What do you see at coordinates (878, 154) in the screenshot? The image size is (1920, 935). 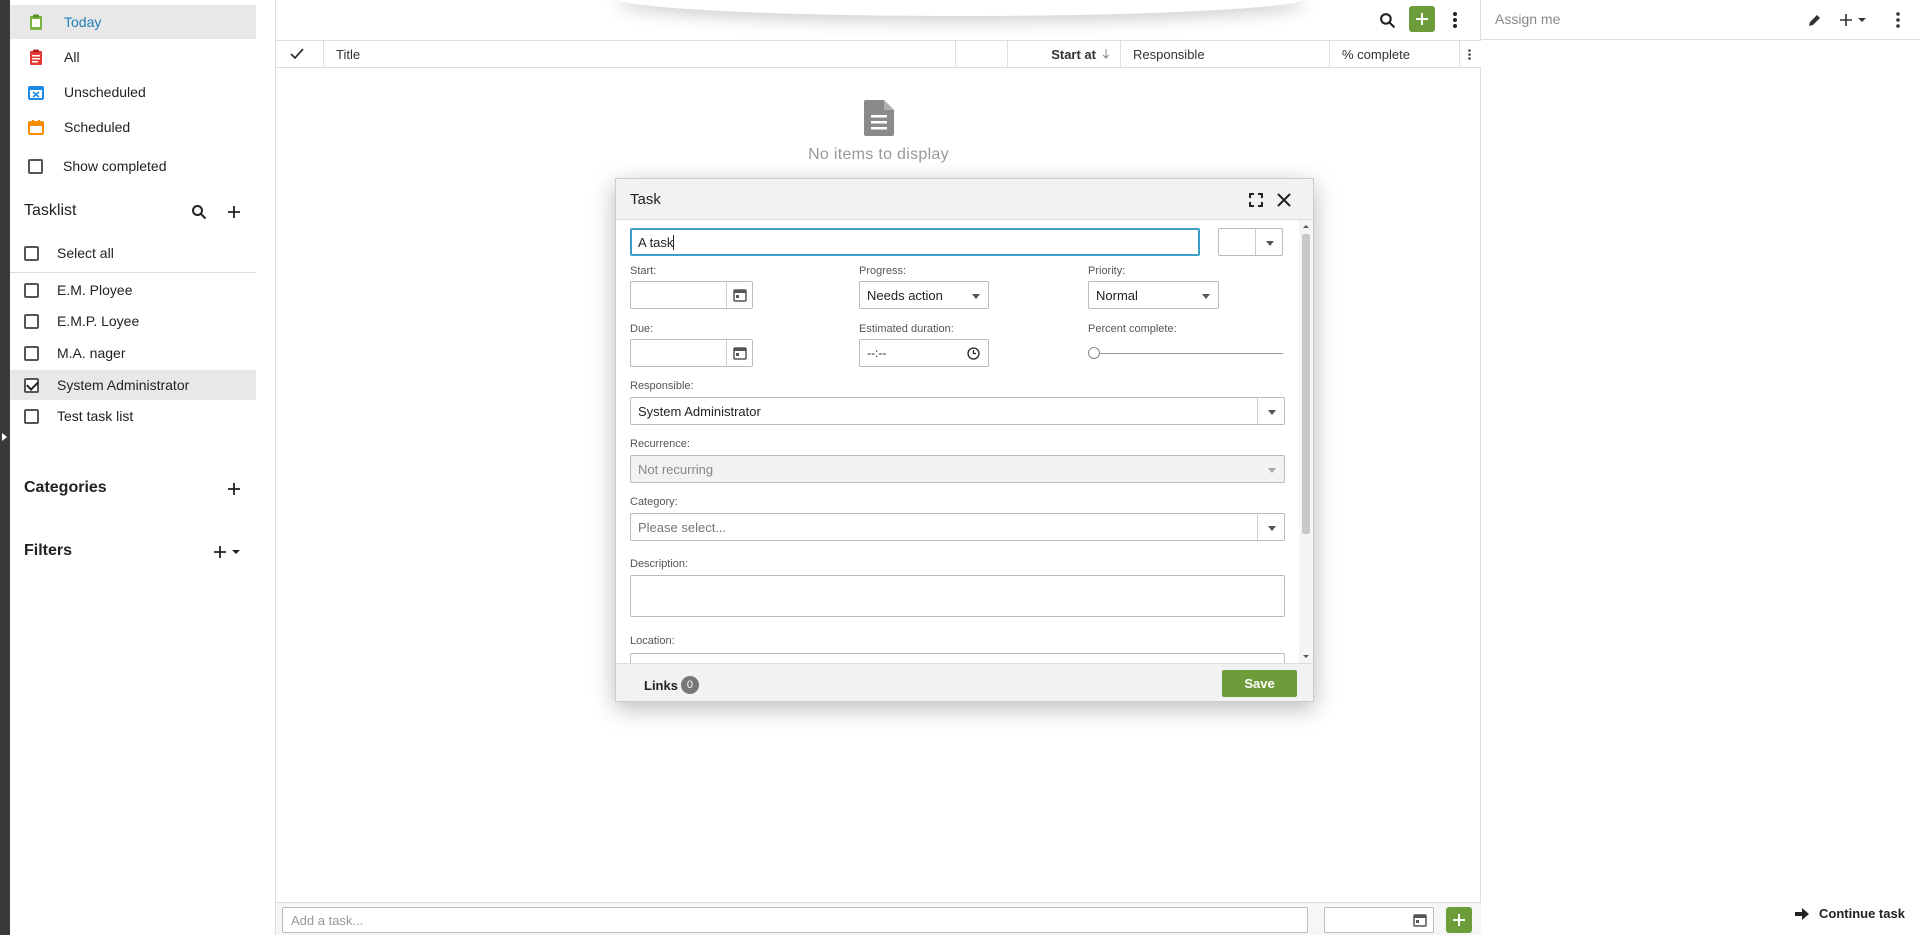 I see `empty-message: No items to display` at bounding box center [878, 154].